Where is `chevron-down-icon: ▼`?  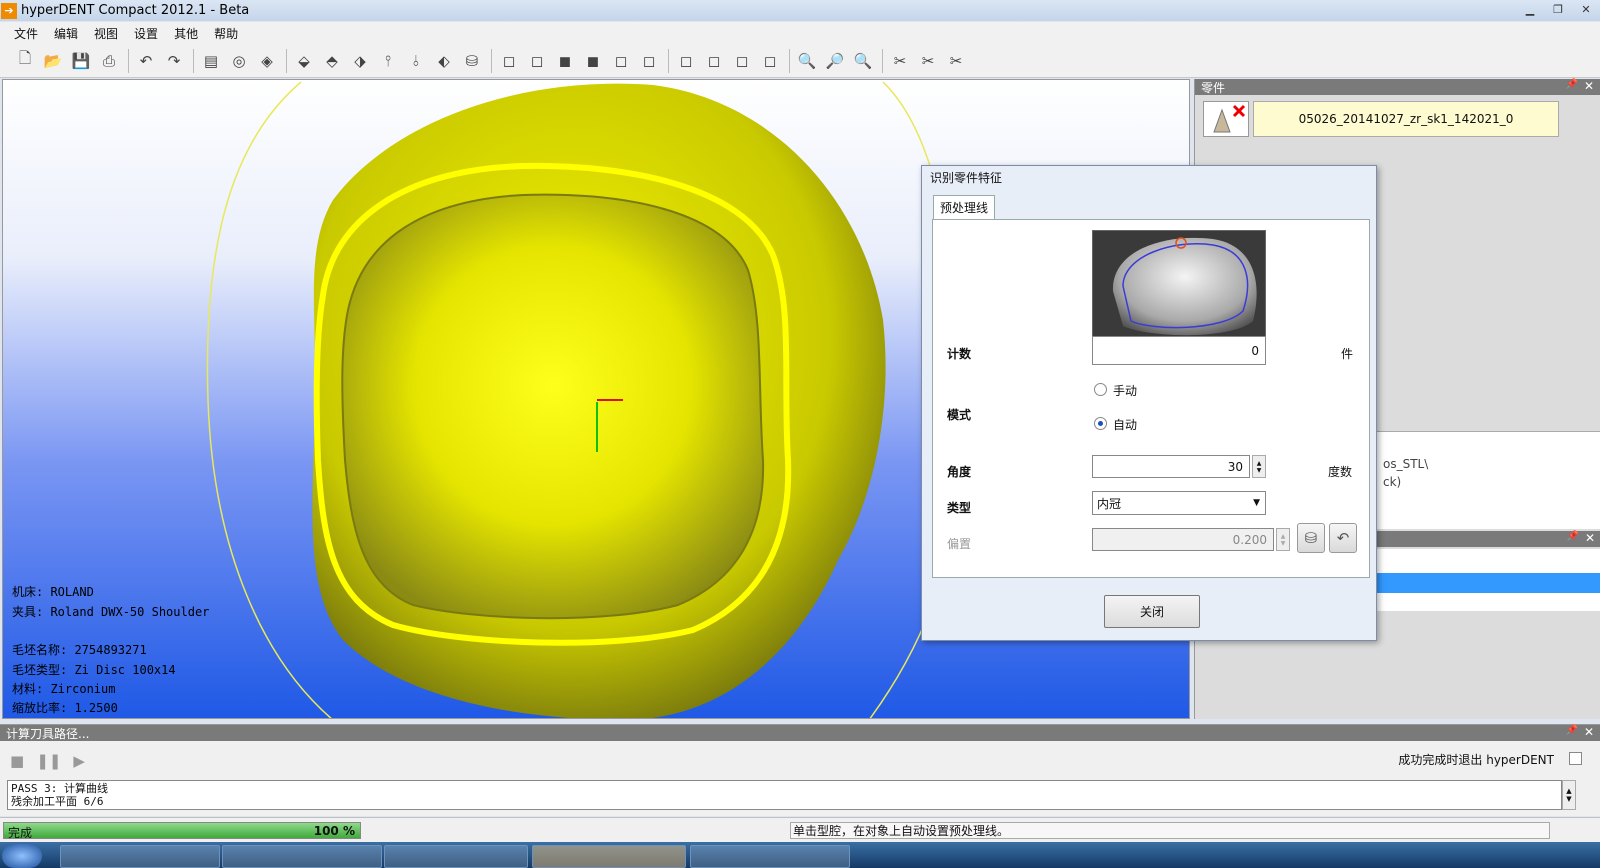 chevron-down-icon: ▼ is located at coordinates (1256, 503).